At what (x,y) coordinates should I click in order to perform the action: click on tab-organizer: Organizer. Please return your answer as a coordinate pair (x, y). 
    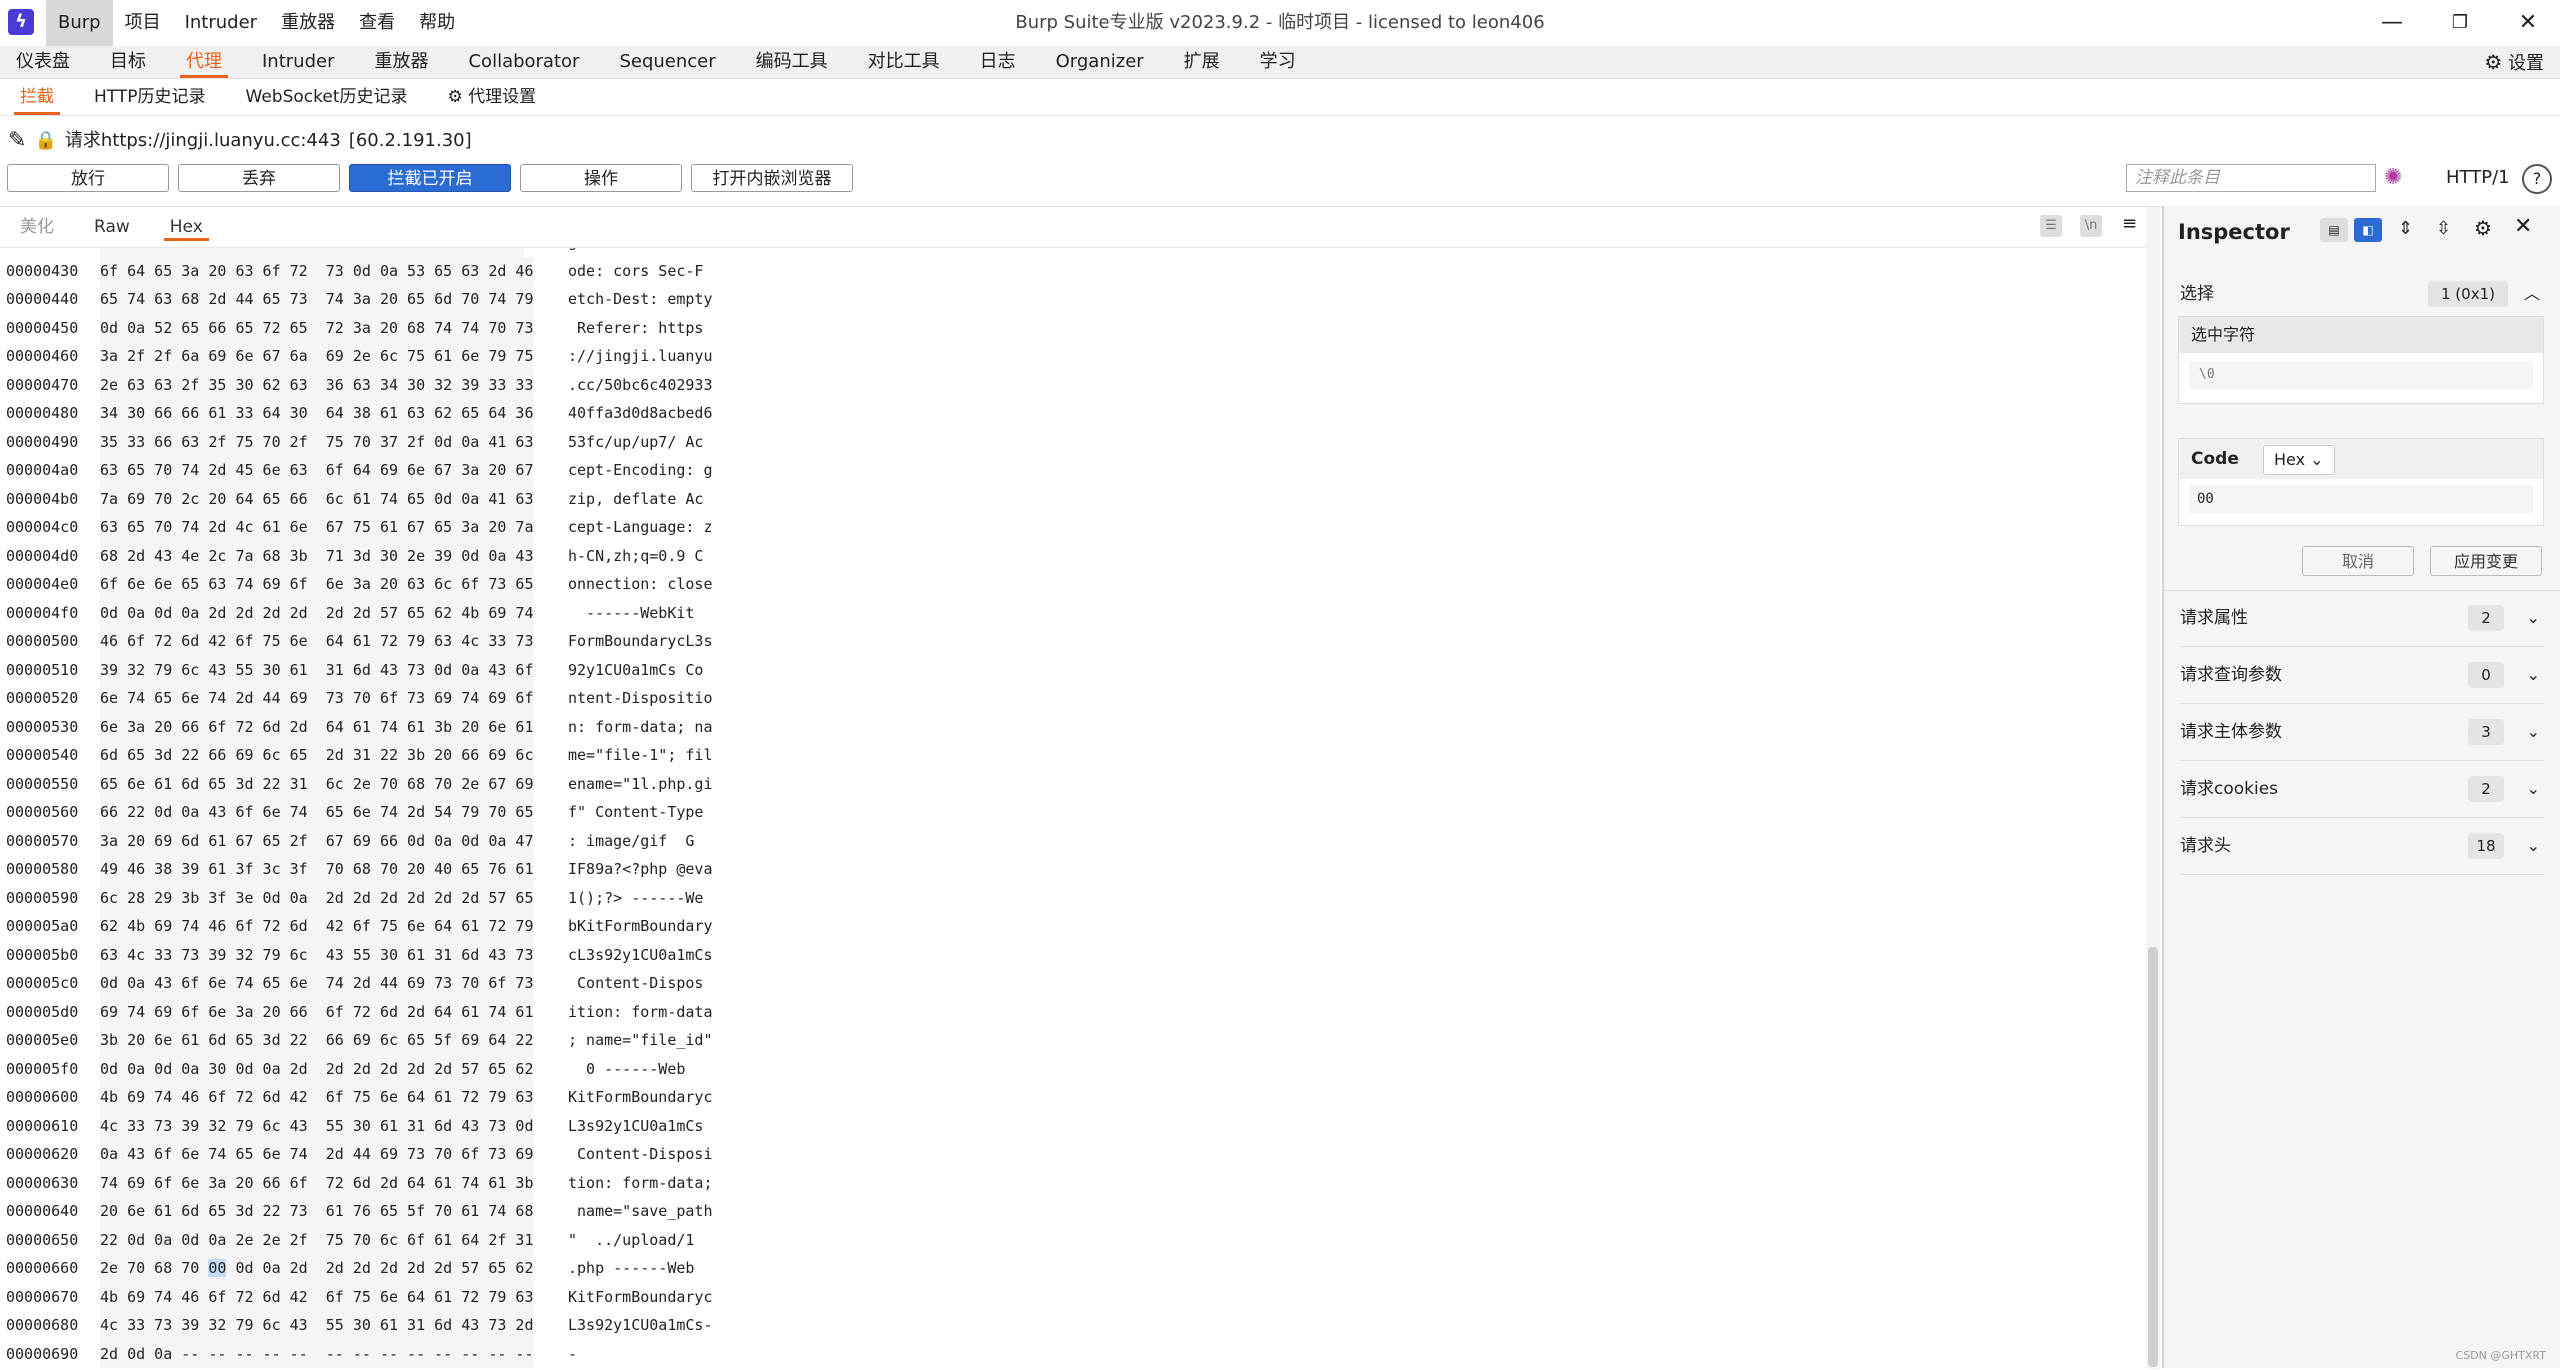
    Looking at the image, I should click on (1100, 62).